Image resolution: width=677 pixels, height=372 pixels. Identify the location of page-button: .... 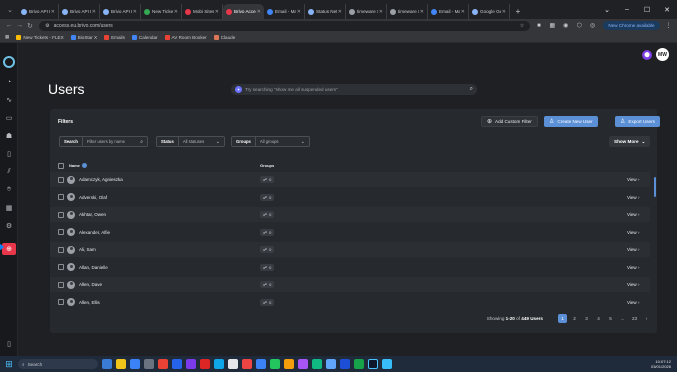
(622, 318).